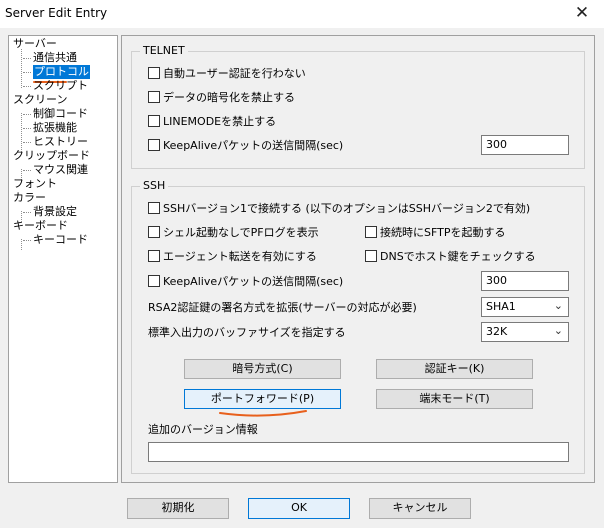  What do you see at coordinates (56, 13) in the screenshot?
I see `window-title: Server Edit Entry` at bounding box center [56, 13].